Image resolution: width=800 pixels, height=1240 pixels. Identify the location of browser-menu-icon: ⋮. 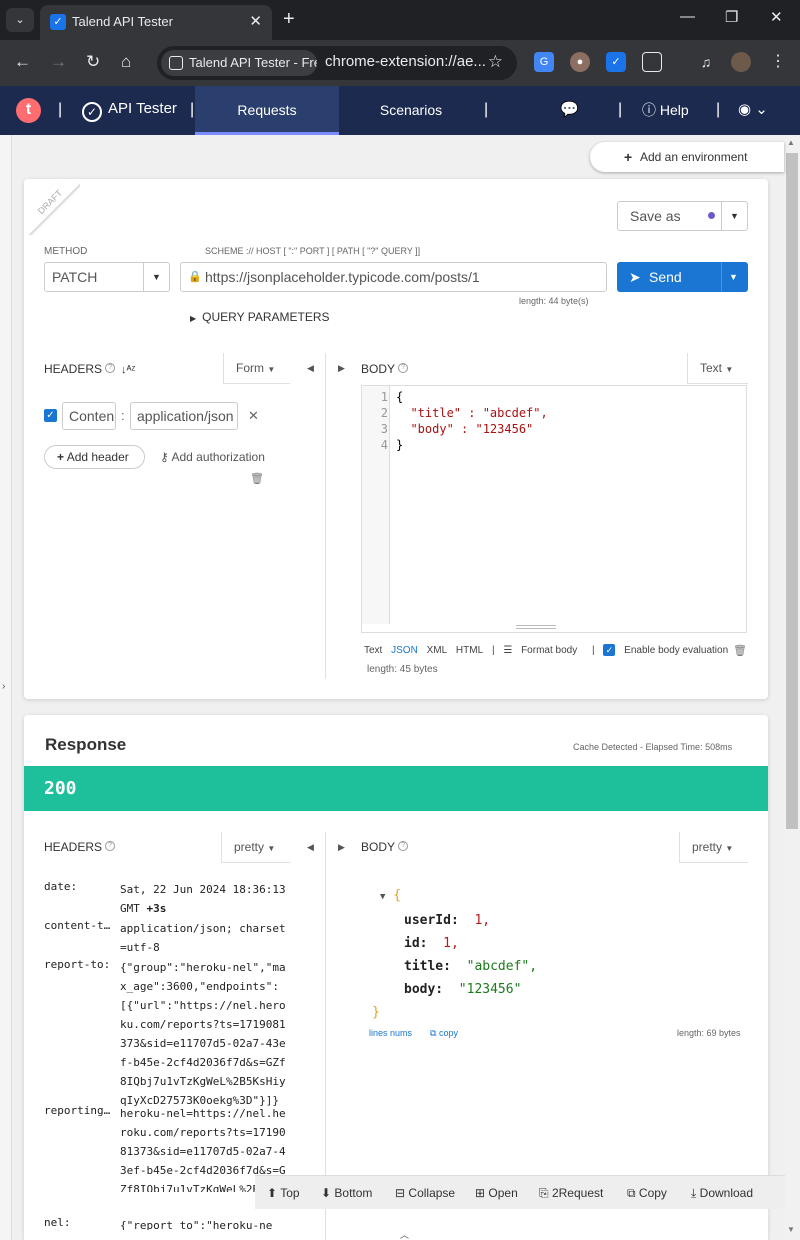
(778, 62).